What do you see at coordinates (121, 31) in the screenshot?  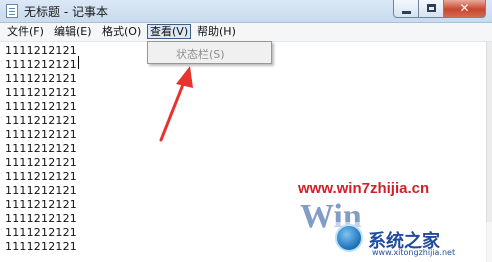 I see `menu-format: 格式(O)` at bounding box center [121, 31].